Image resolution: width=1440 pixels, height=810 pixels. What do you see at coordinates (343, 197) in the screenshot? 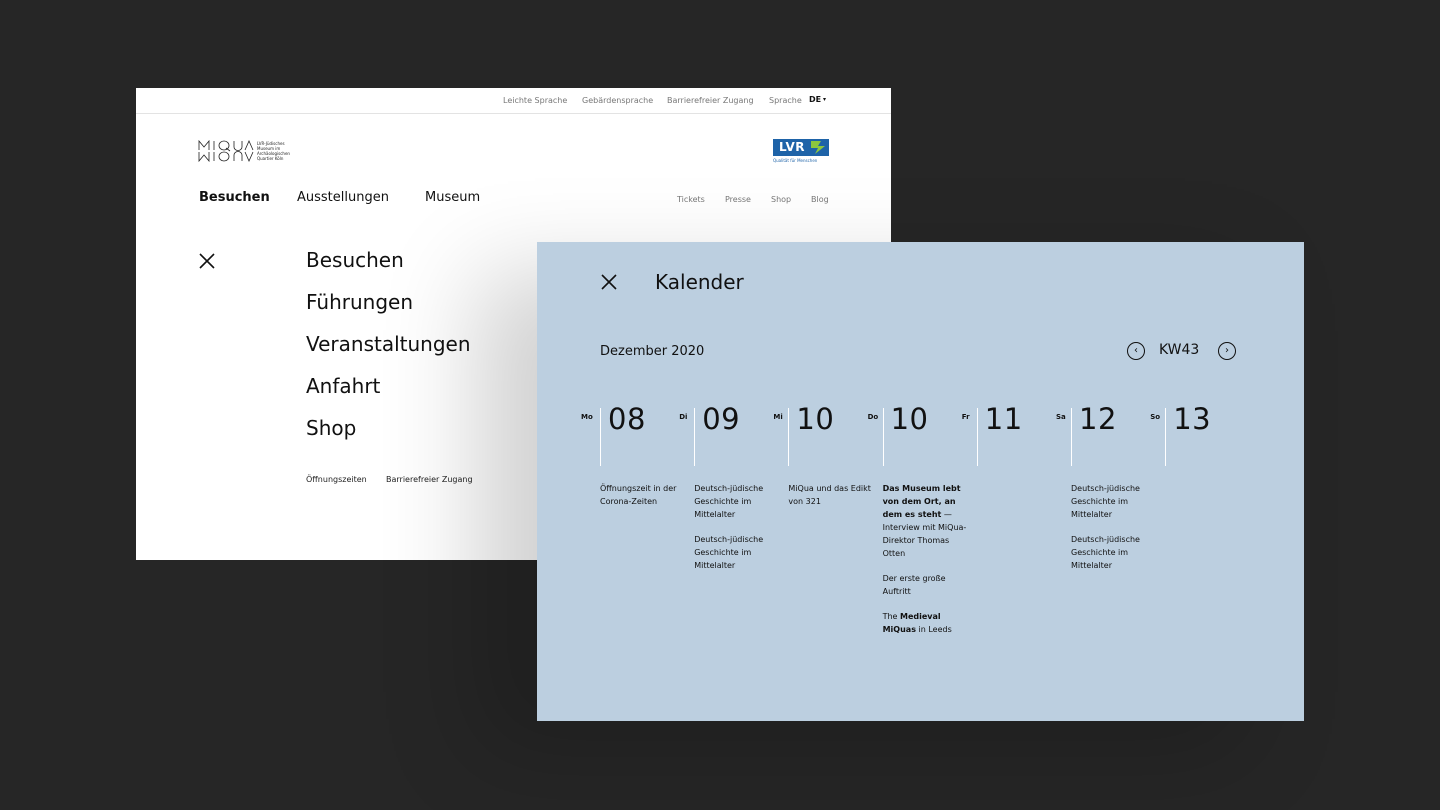
I see `nav-ausstellungen: Ausstellungen` at bounding box center [343, 197].